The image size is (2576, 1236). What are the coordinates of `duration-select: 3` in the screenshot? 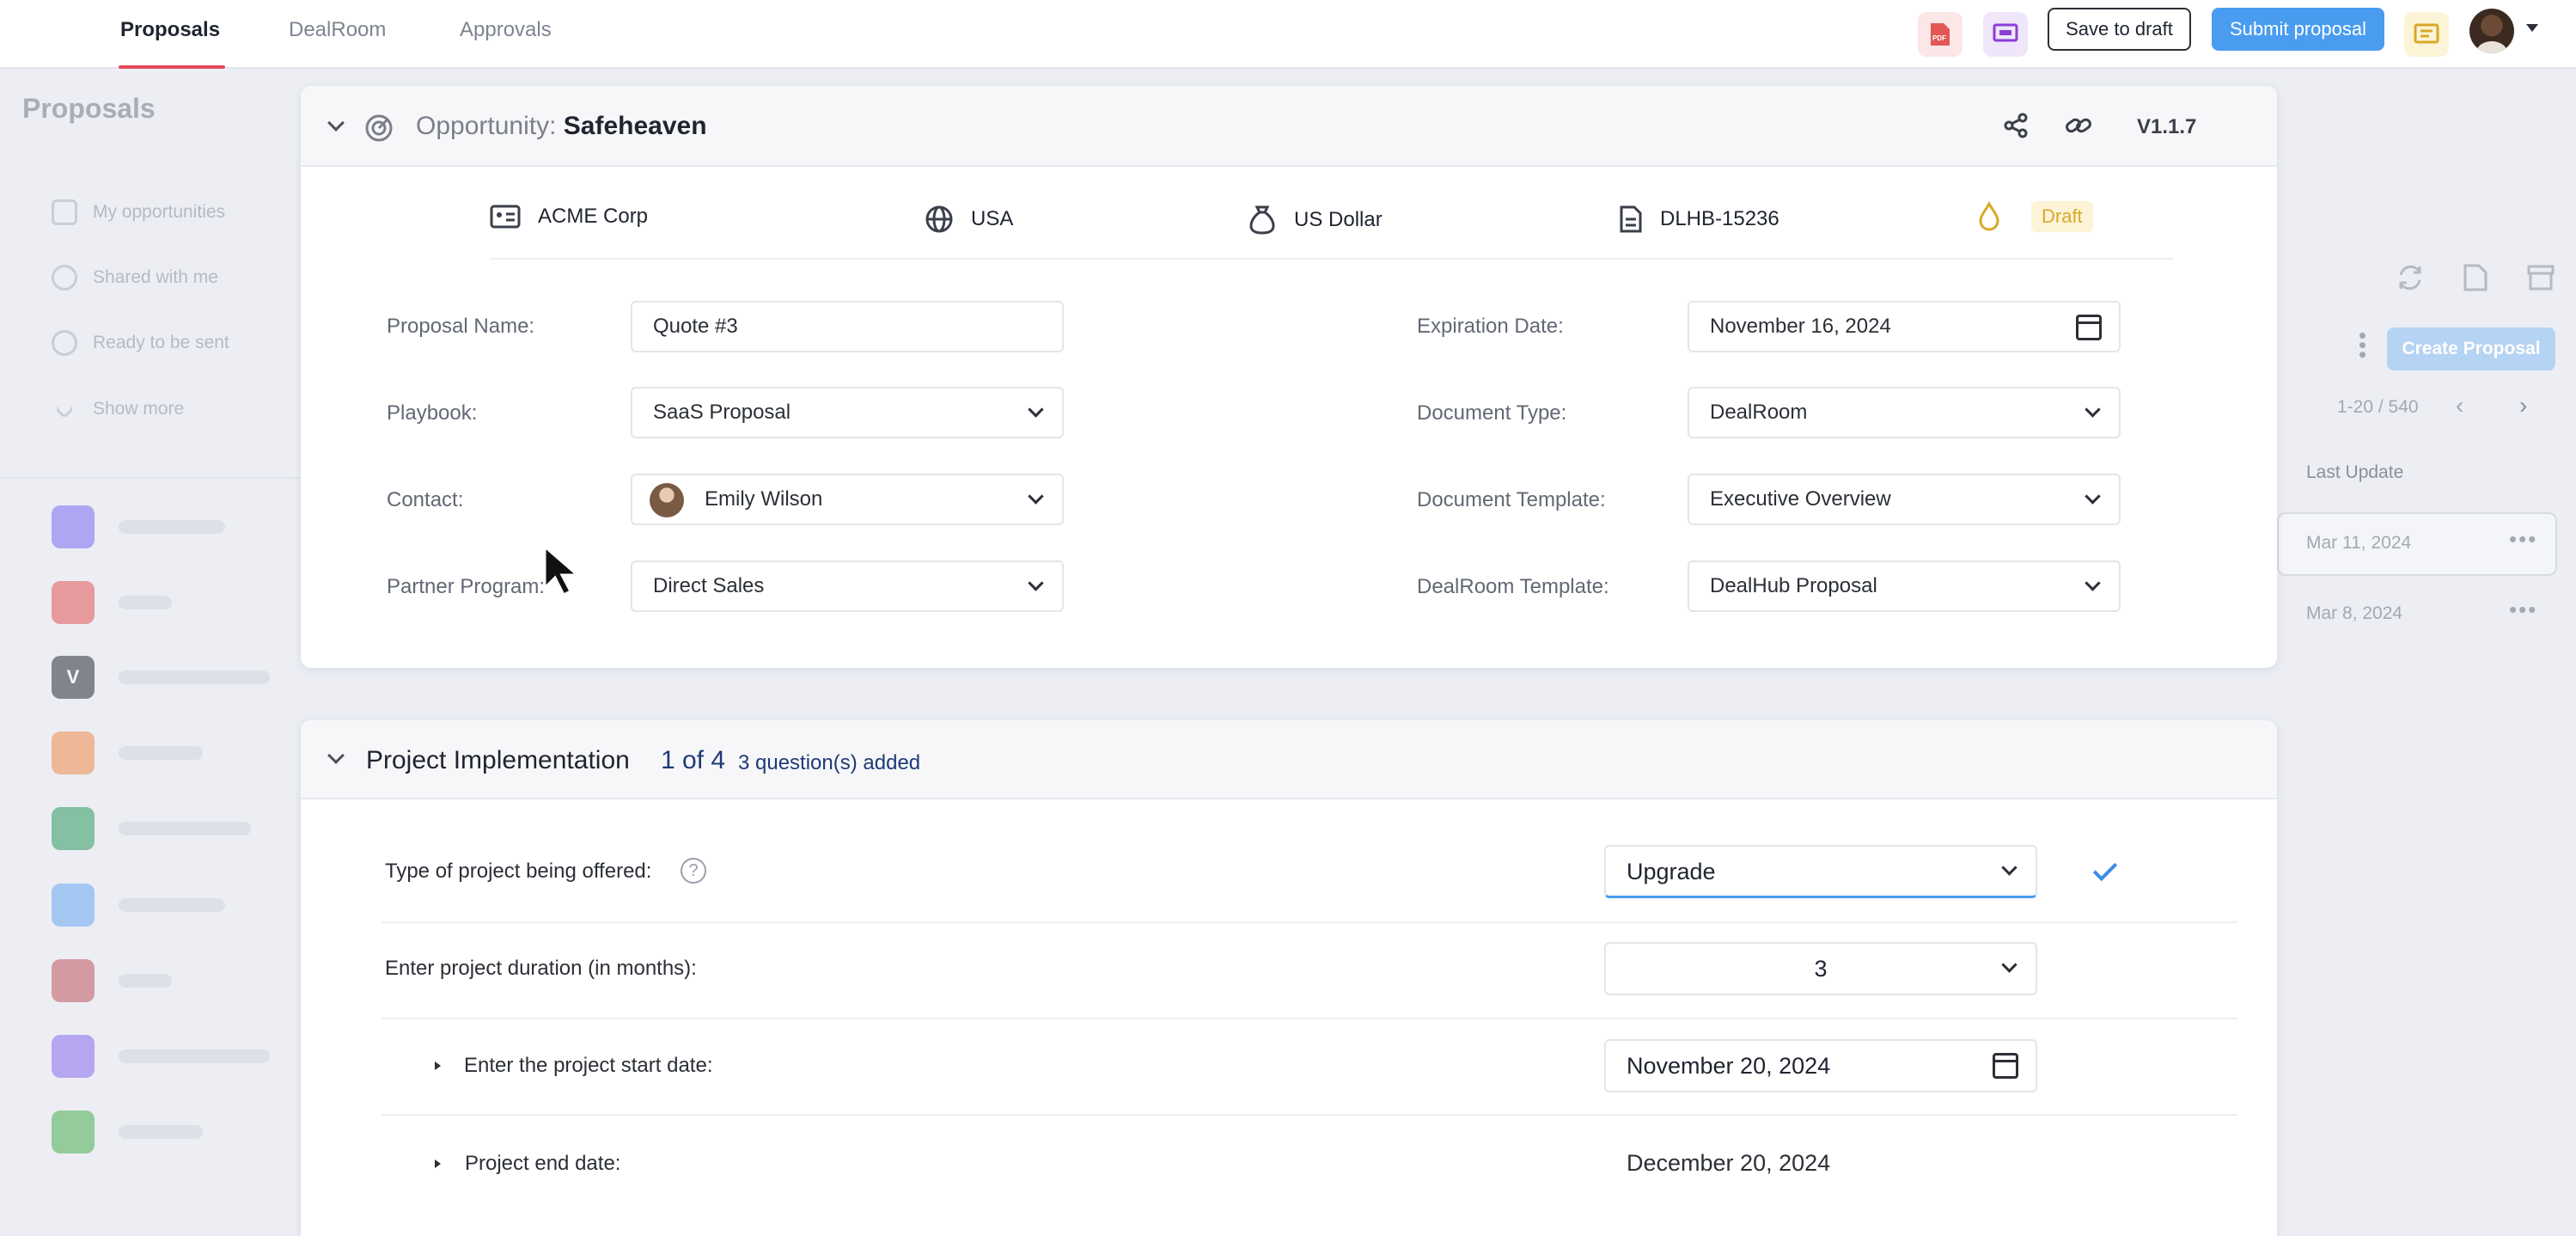 It's located at (1820, 968).